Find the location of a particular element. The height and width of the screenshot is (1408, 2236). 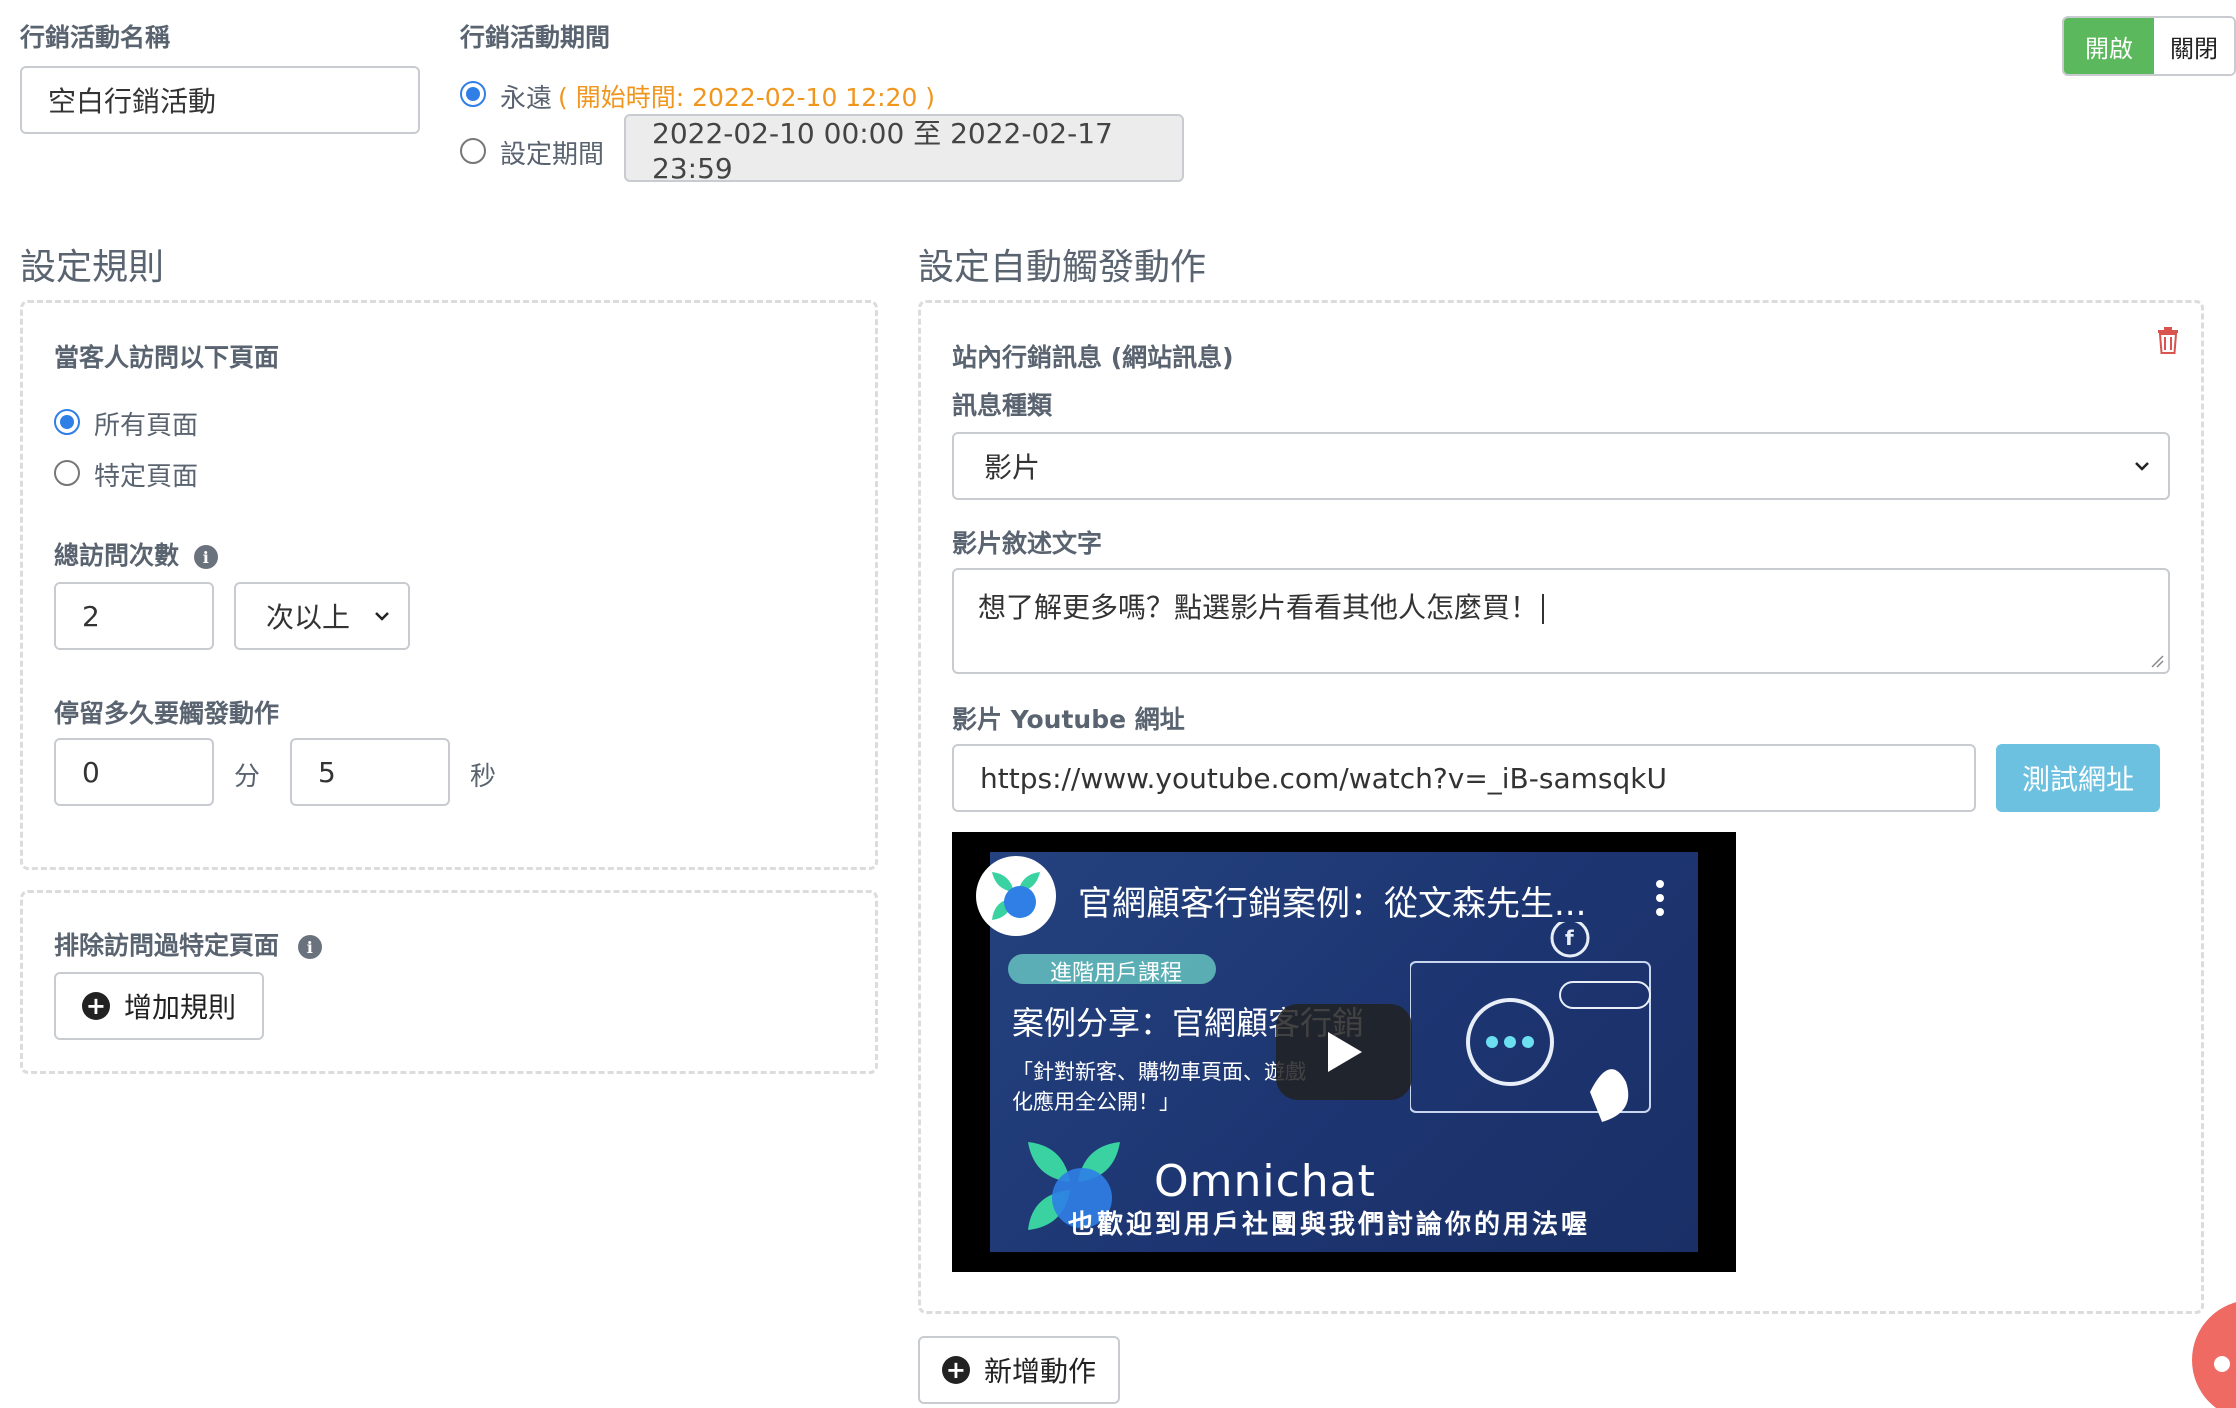

video-description-label: 影片敘述文字 is located at coordinates (1027, 543).